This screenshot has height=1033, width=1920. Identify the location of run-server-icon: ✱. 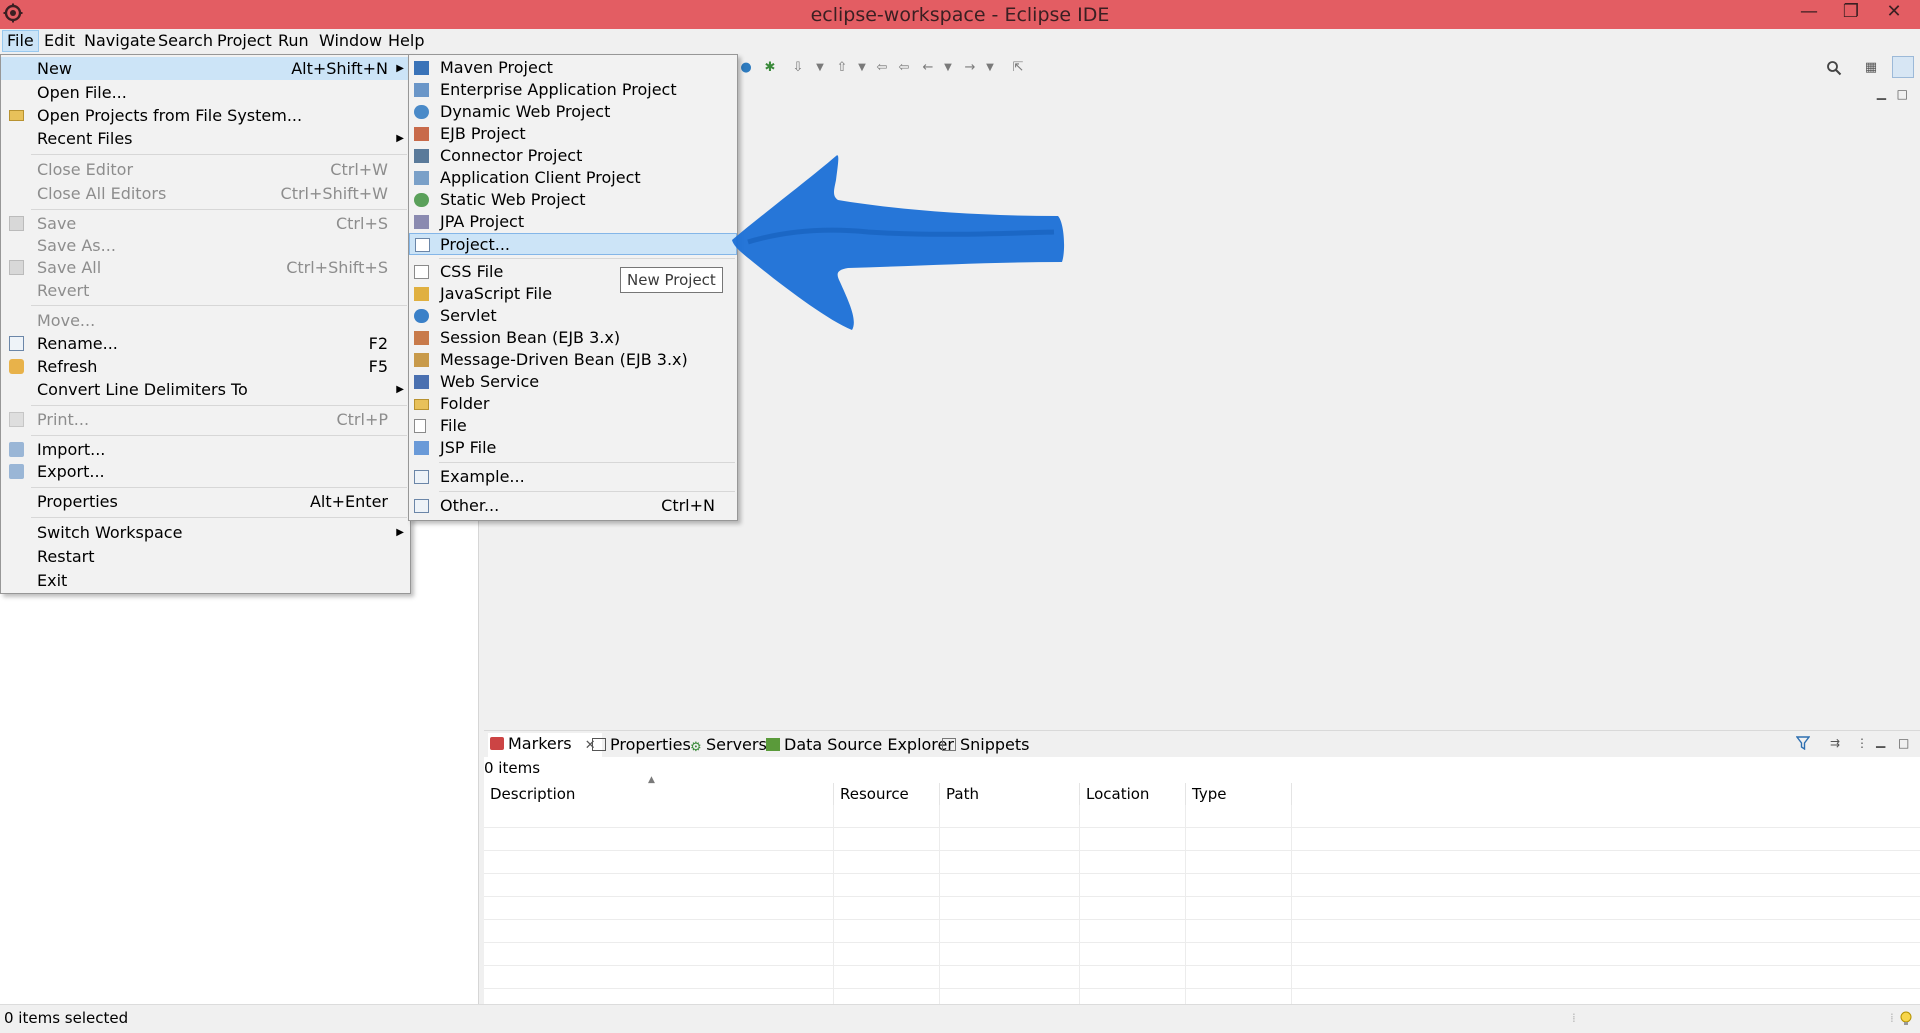
(770, 68).